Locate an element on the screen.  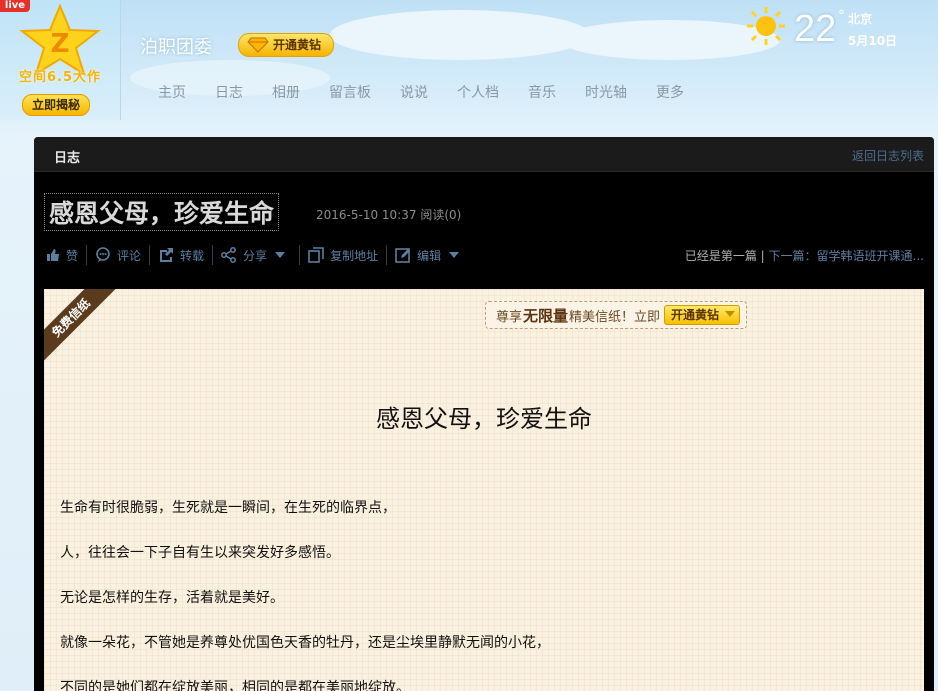
comment-button: 评论 is located at coordinates (118, 255).